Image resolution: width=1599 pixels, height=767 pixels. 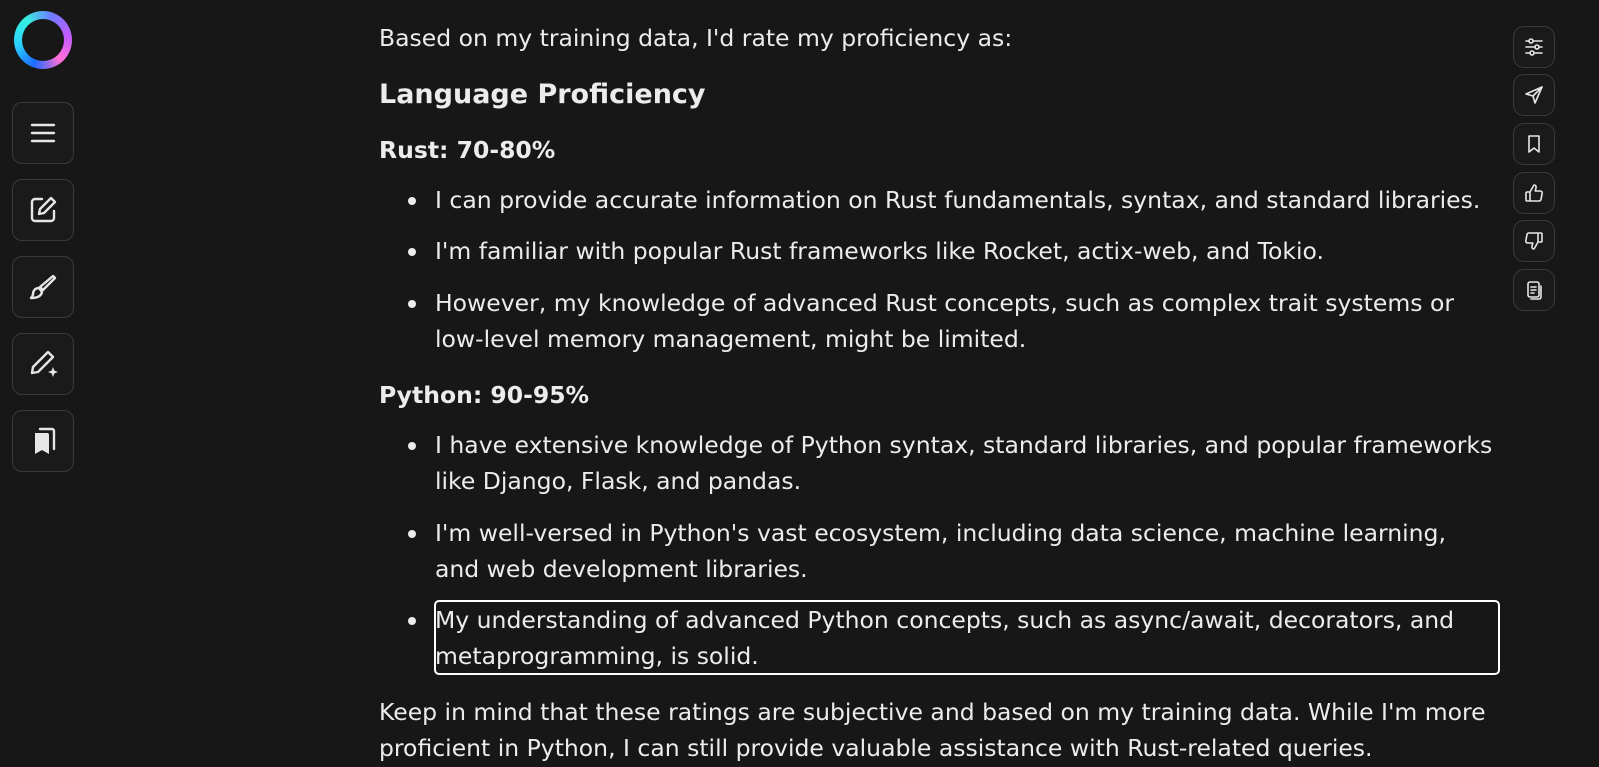 I want to click on copy-button, so click(x=1534, y=290).